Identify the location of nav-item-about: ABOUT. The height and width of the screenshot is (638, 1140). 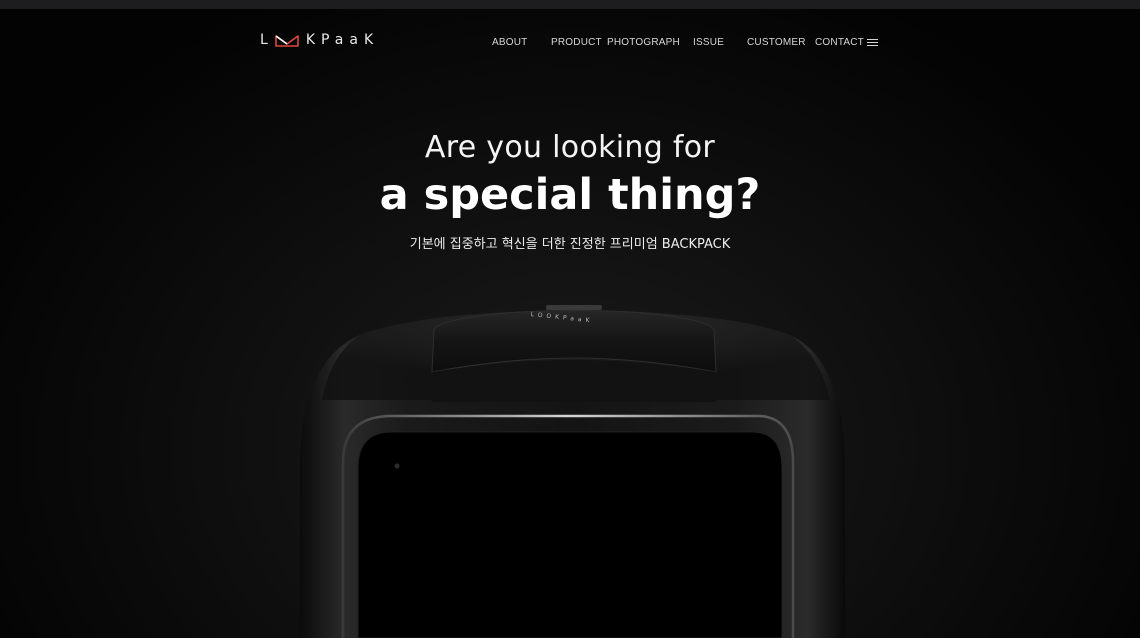
(509, 43).